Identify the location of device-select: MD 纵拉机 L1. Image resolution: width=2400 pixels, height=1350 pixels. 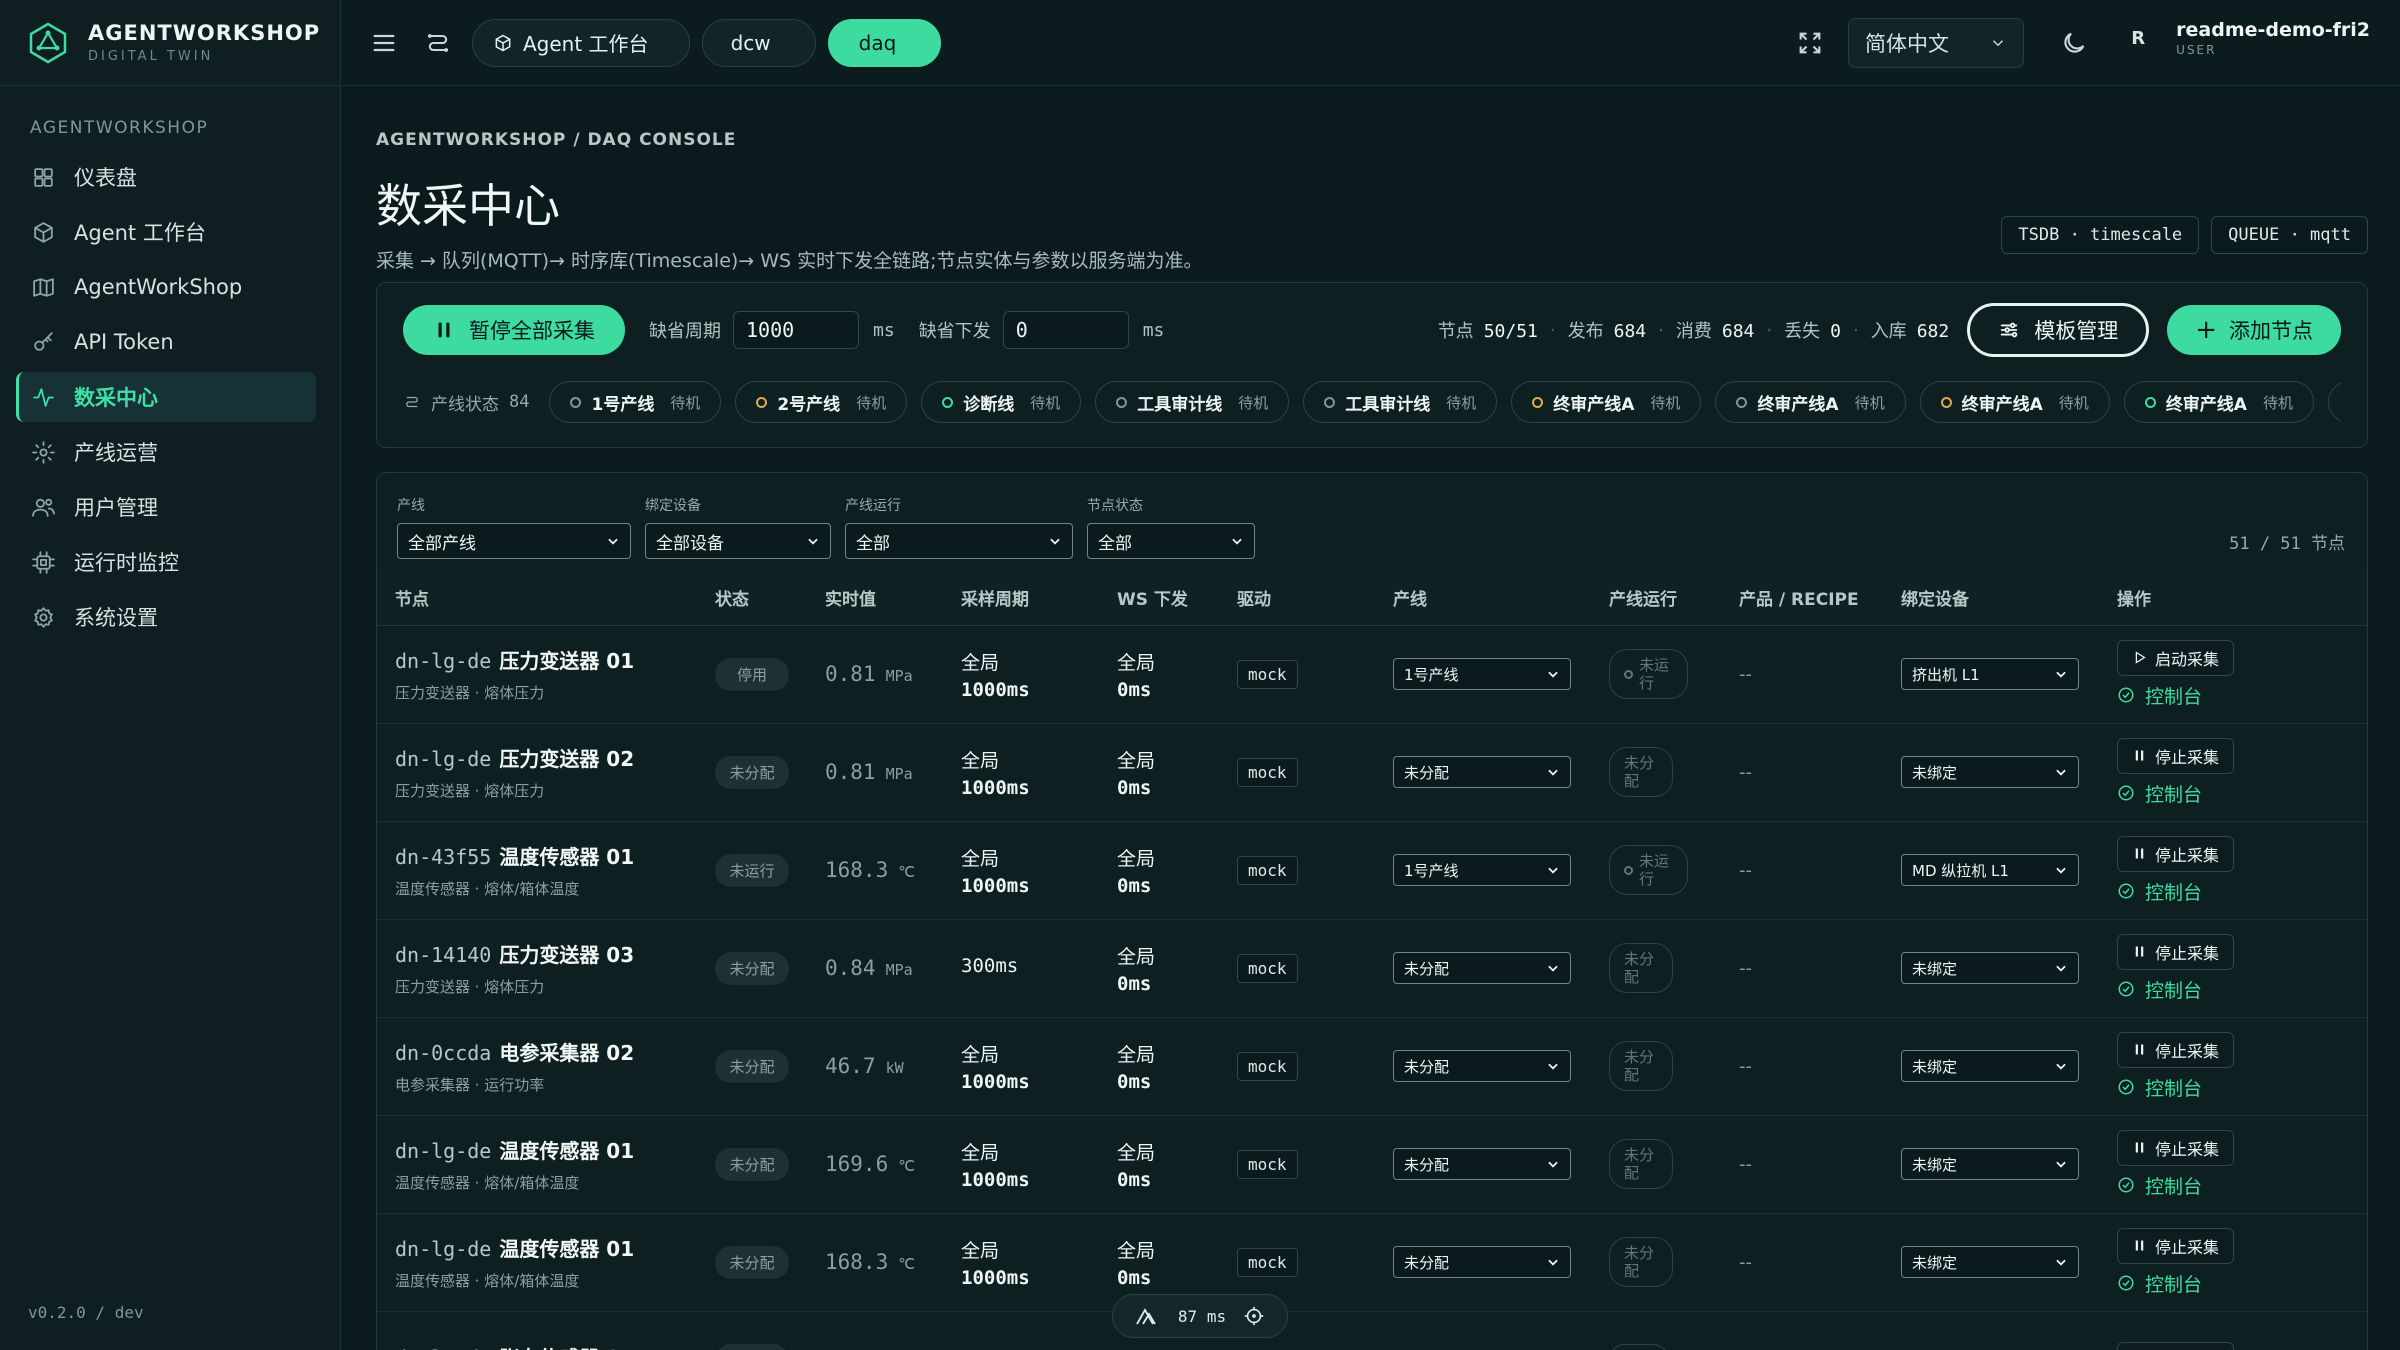
(1990, 870).